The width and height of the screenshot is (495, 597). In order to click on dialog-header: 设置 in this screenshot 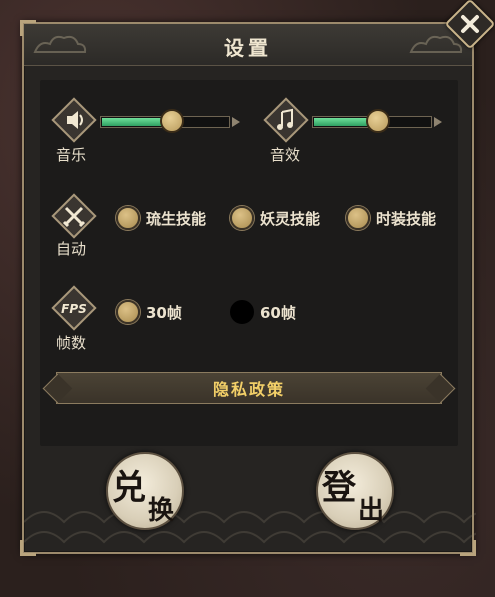, I will do `click(248, 45)`.